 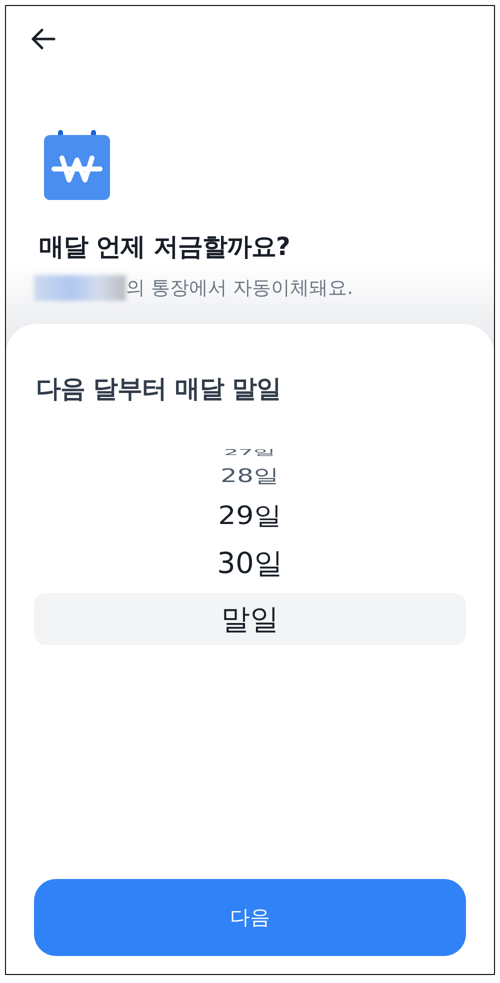 What do you see at coordinates (250, 917) in the screenshot?
I see `next-button: 다음` at bounding box center [250, 917].